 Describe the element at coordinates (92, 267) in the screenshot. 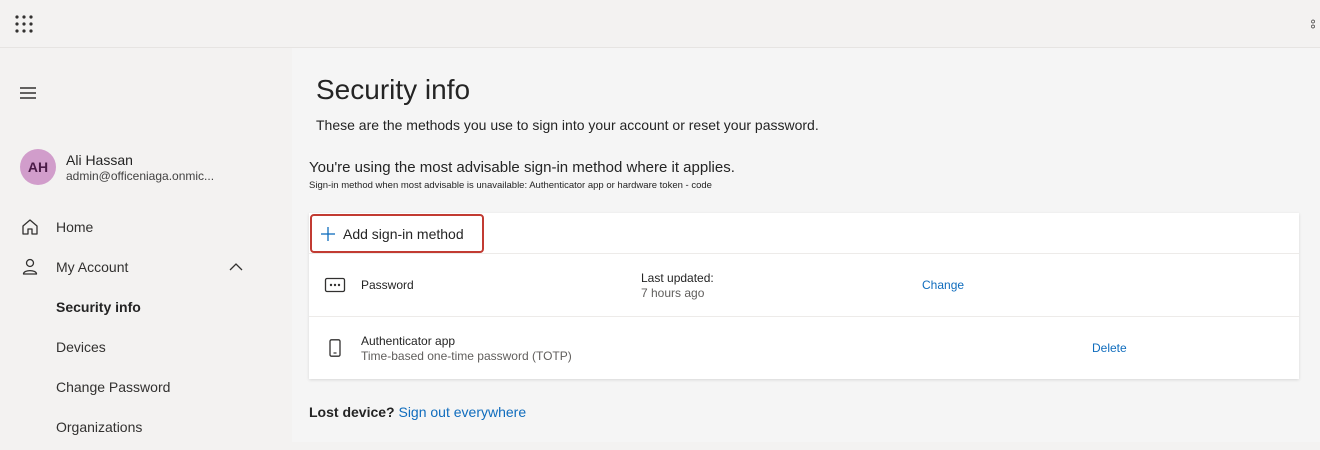

I see `sidebar-item-label: My Account` at that location.